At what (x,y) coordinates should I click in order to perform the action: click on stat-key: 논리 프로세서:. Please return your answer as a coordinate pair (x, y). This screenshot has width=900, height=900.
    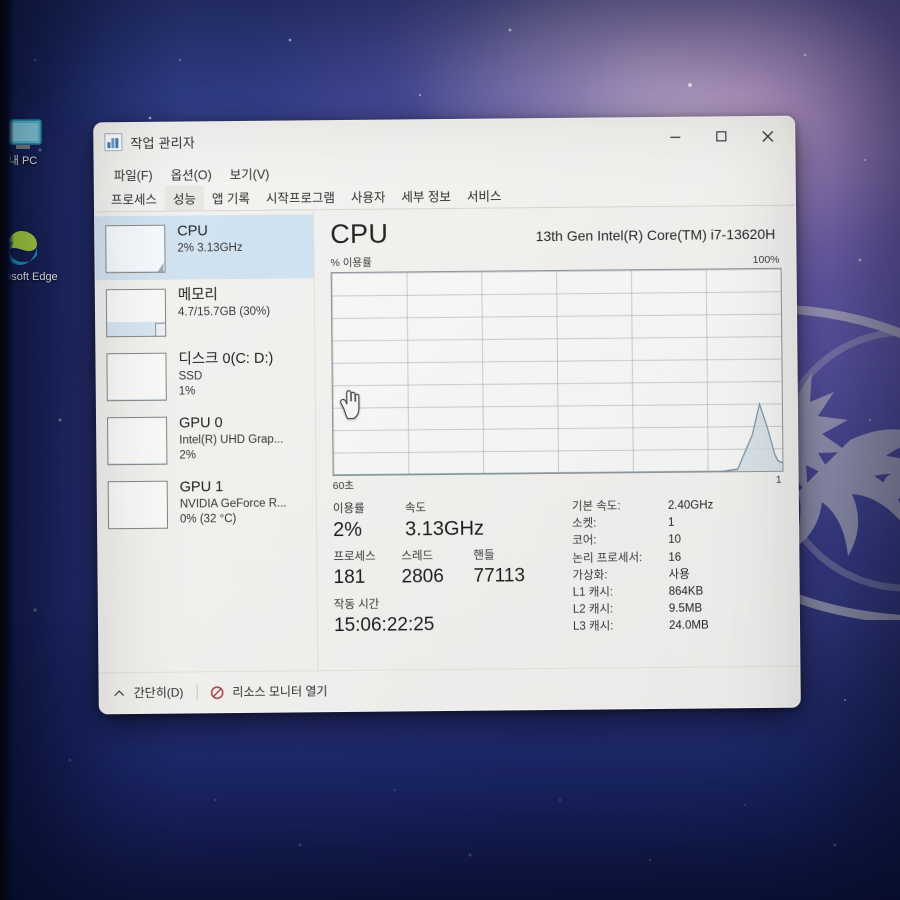
    Looking at the image, I should click on (607, 558).